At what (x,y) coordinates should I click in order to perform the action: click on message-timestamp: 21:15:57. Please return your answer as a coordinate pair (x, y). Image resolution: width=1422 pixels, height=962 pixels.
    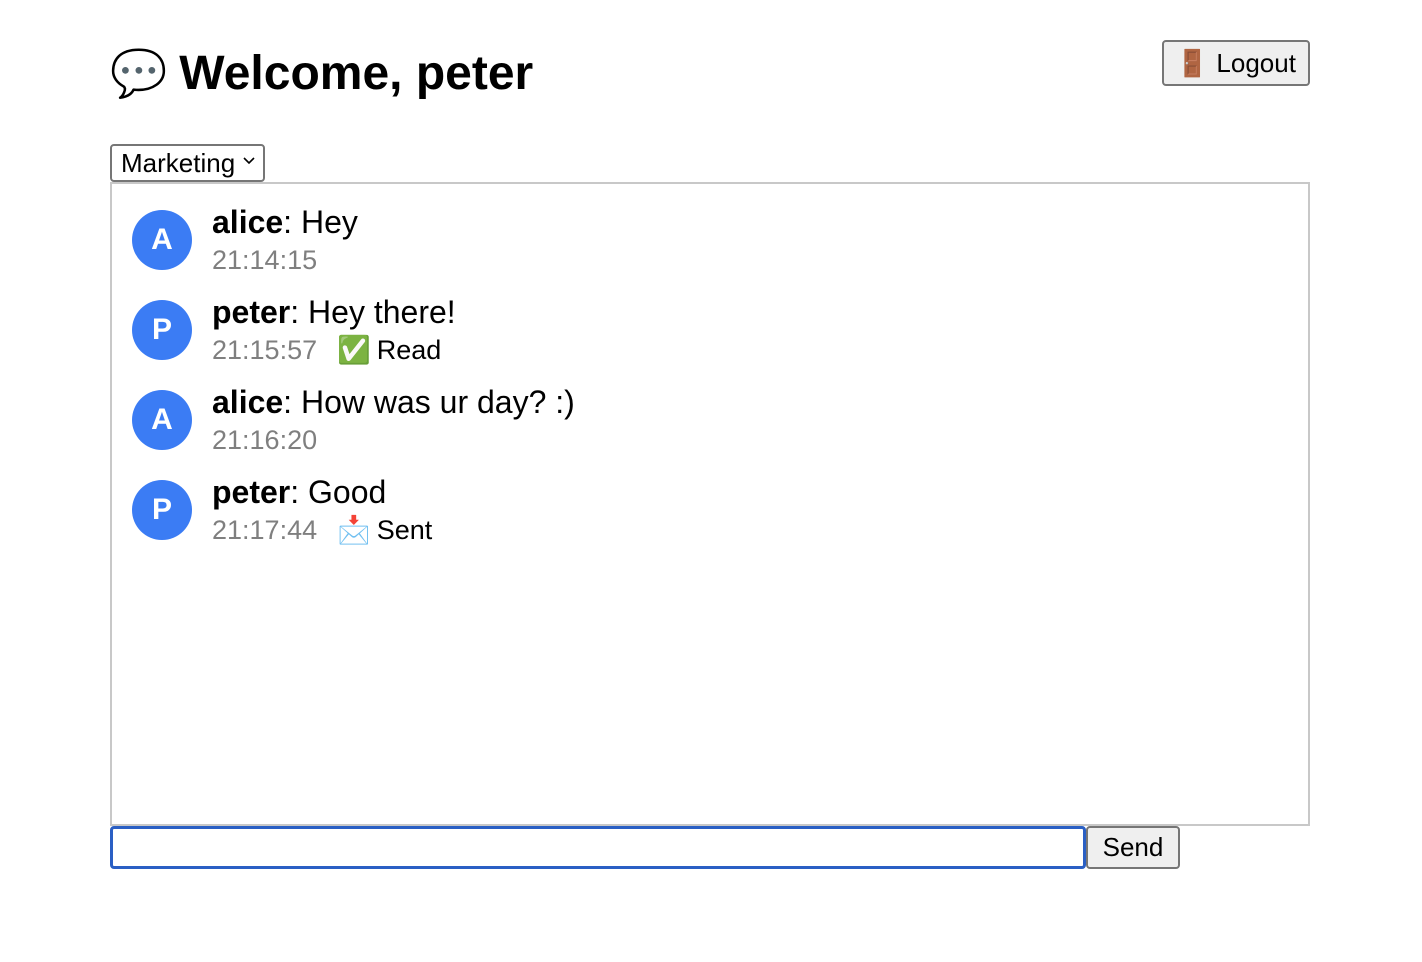
    Looking at the image, I should click on (265, 350).